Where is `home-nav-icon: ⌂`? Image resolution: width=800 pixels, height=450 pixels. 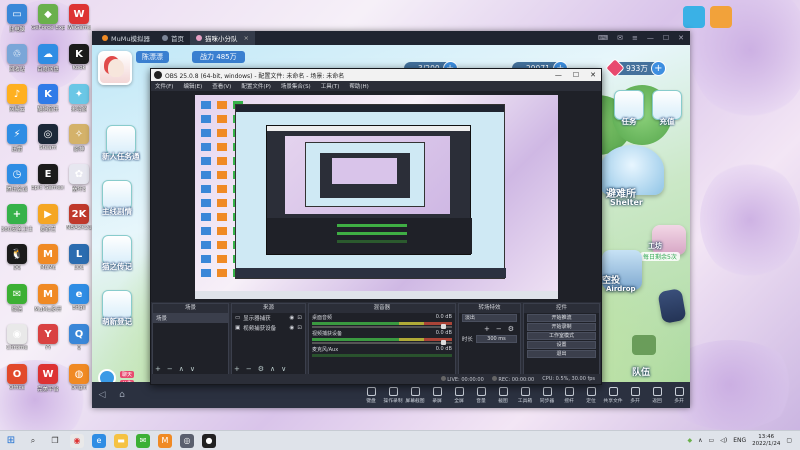
home-nav-icon: ⌂ is located at coordinates (122, 395).